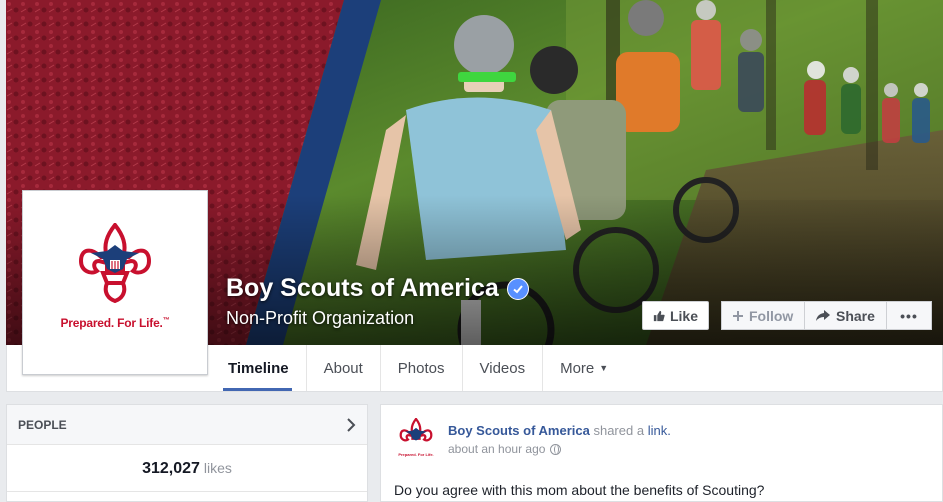  I want to click on chevron-right-icon, so click(351, 424).